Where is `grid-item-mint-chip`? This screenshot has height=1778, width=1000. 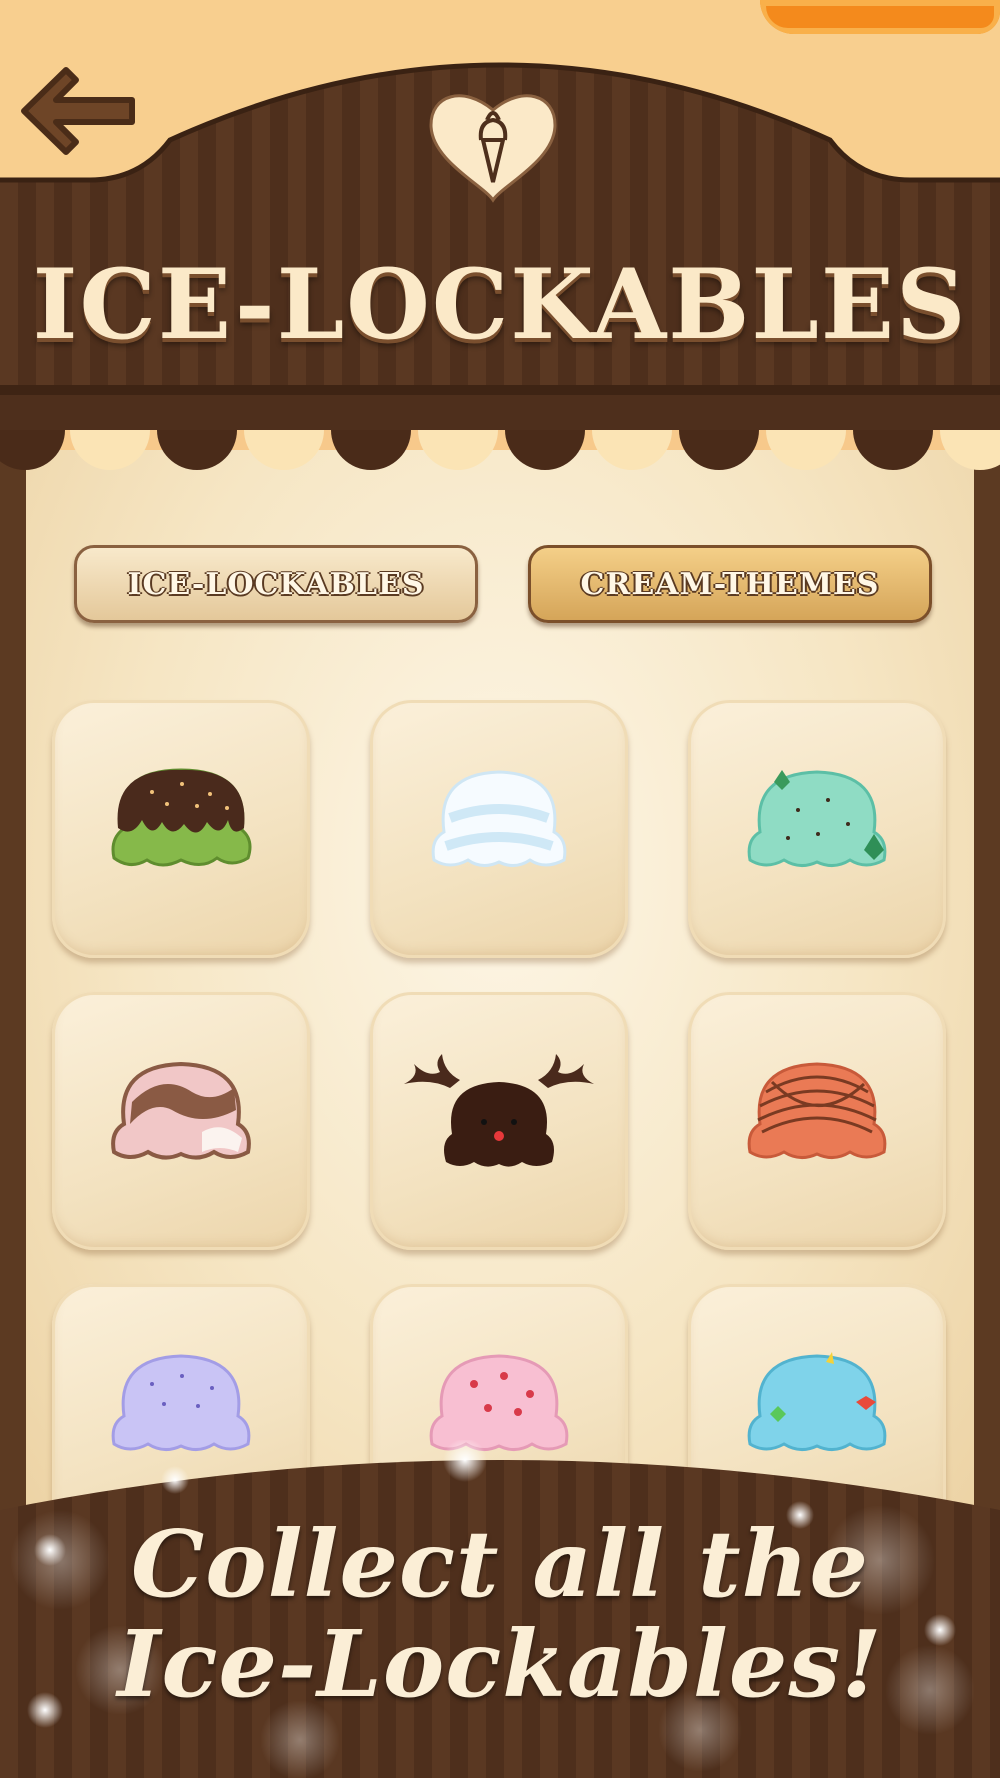 grid-item-mint-chip is located at coordinates (817, 829).